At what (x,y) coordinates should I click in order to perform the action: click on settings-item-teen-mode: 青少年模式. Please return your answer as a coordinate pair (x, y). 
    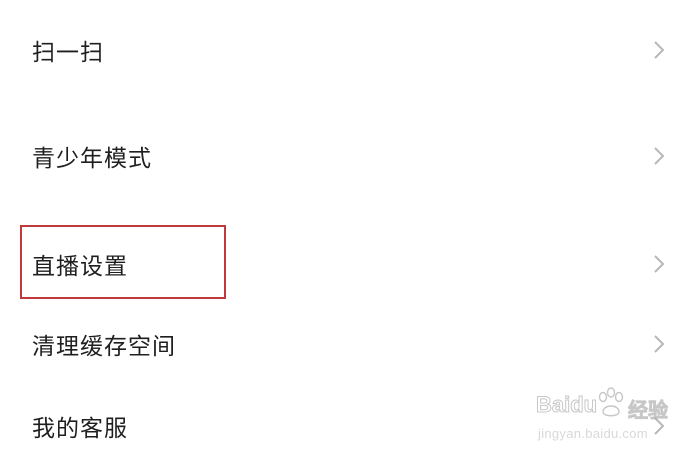
    Looking at the image, I should click on (350, 156).